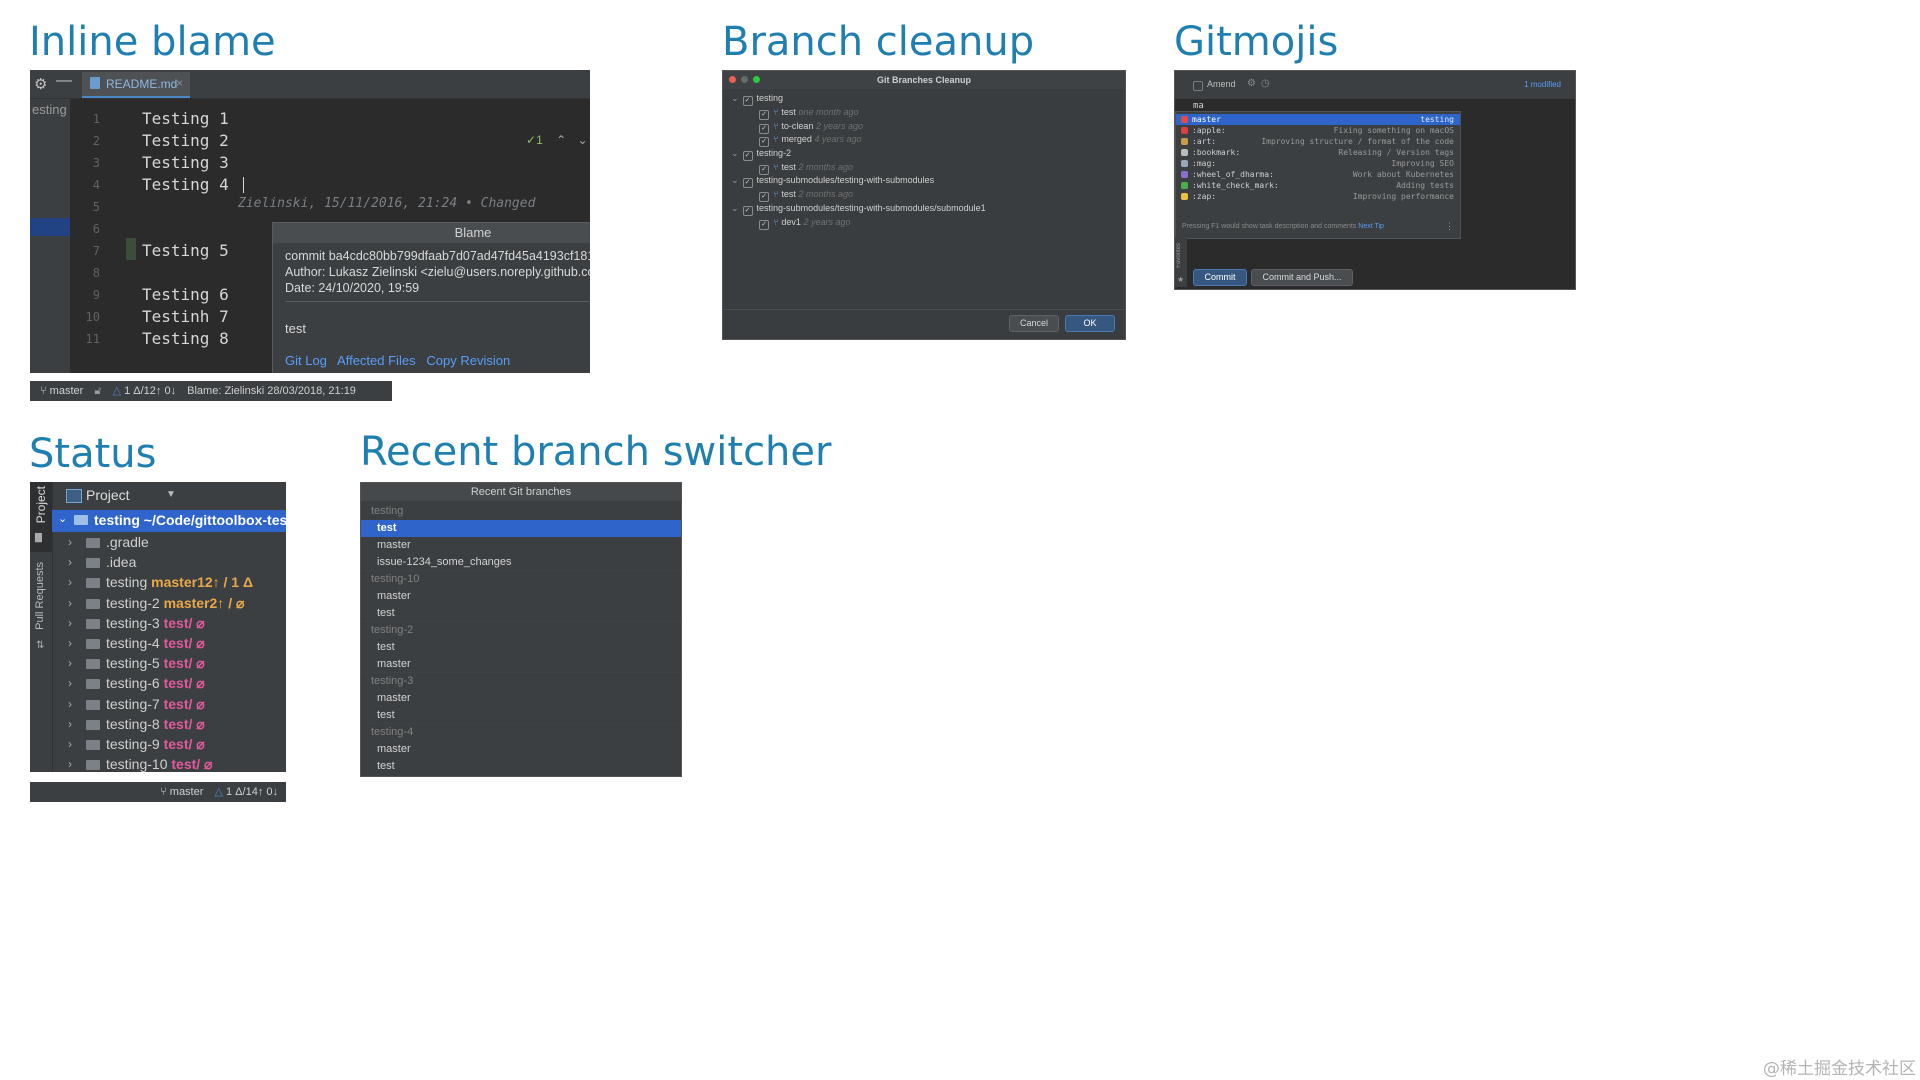  Describe the element at coordinates (561, 140) in the screenshot. I see `chevron-up-icon: ⌃` at that location.